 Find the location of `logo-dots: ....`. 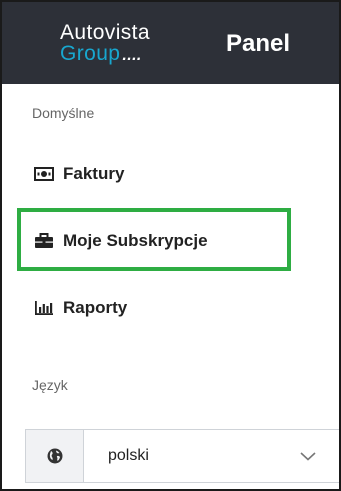

logo-dots: .... is located at coordinates (132, 55).